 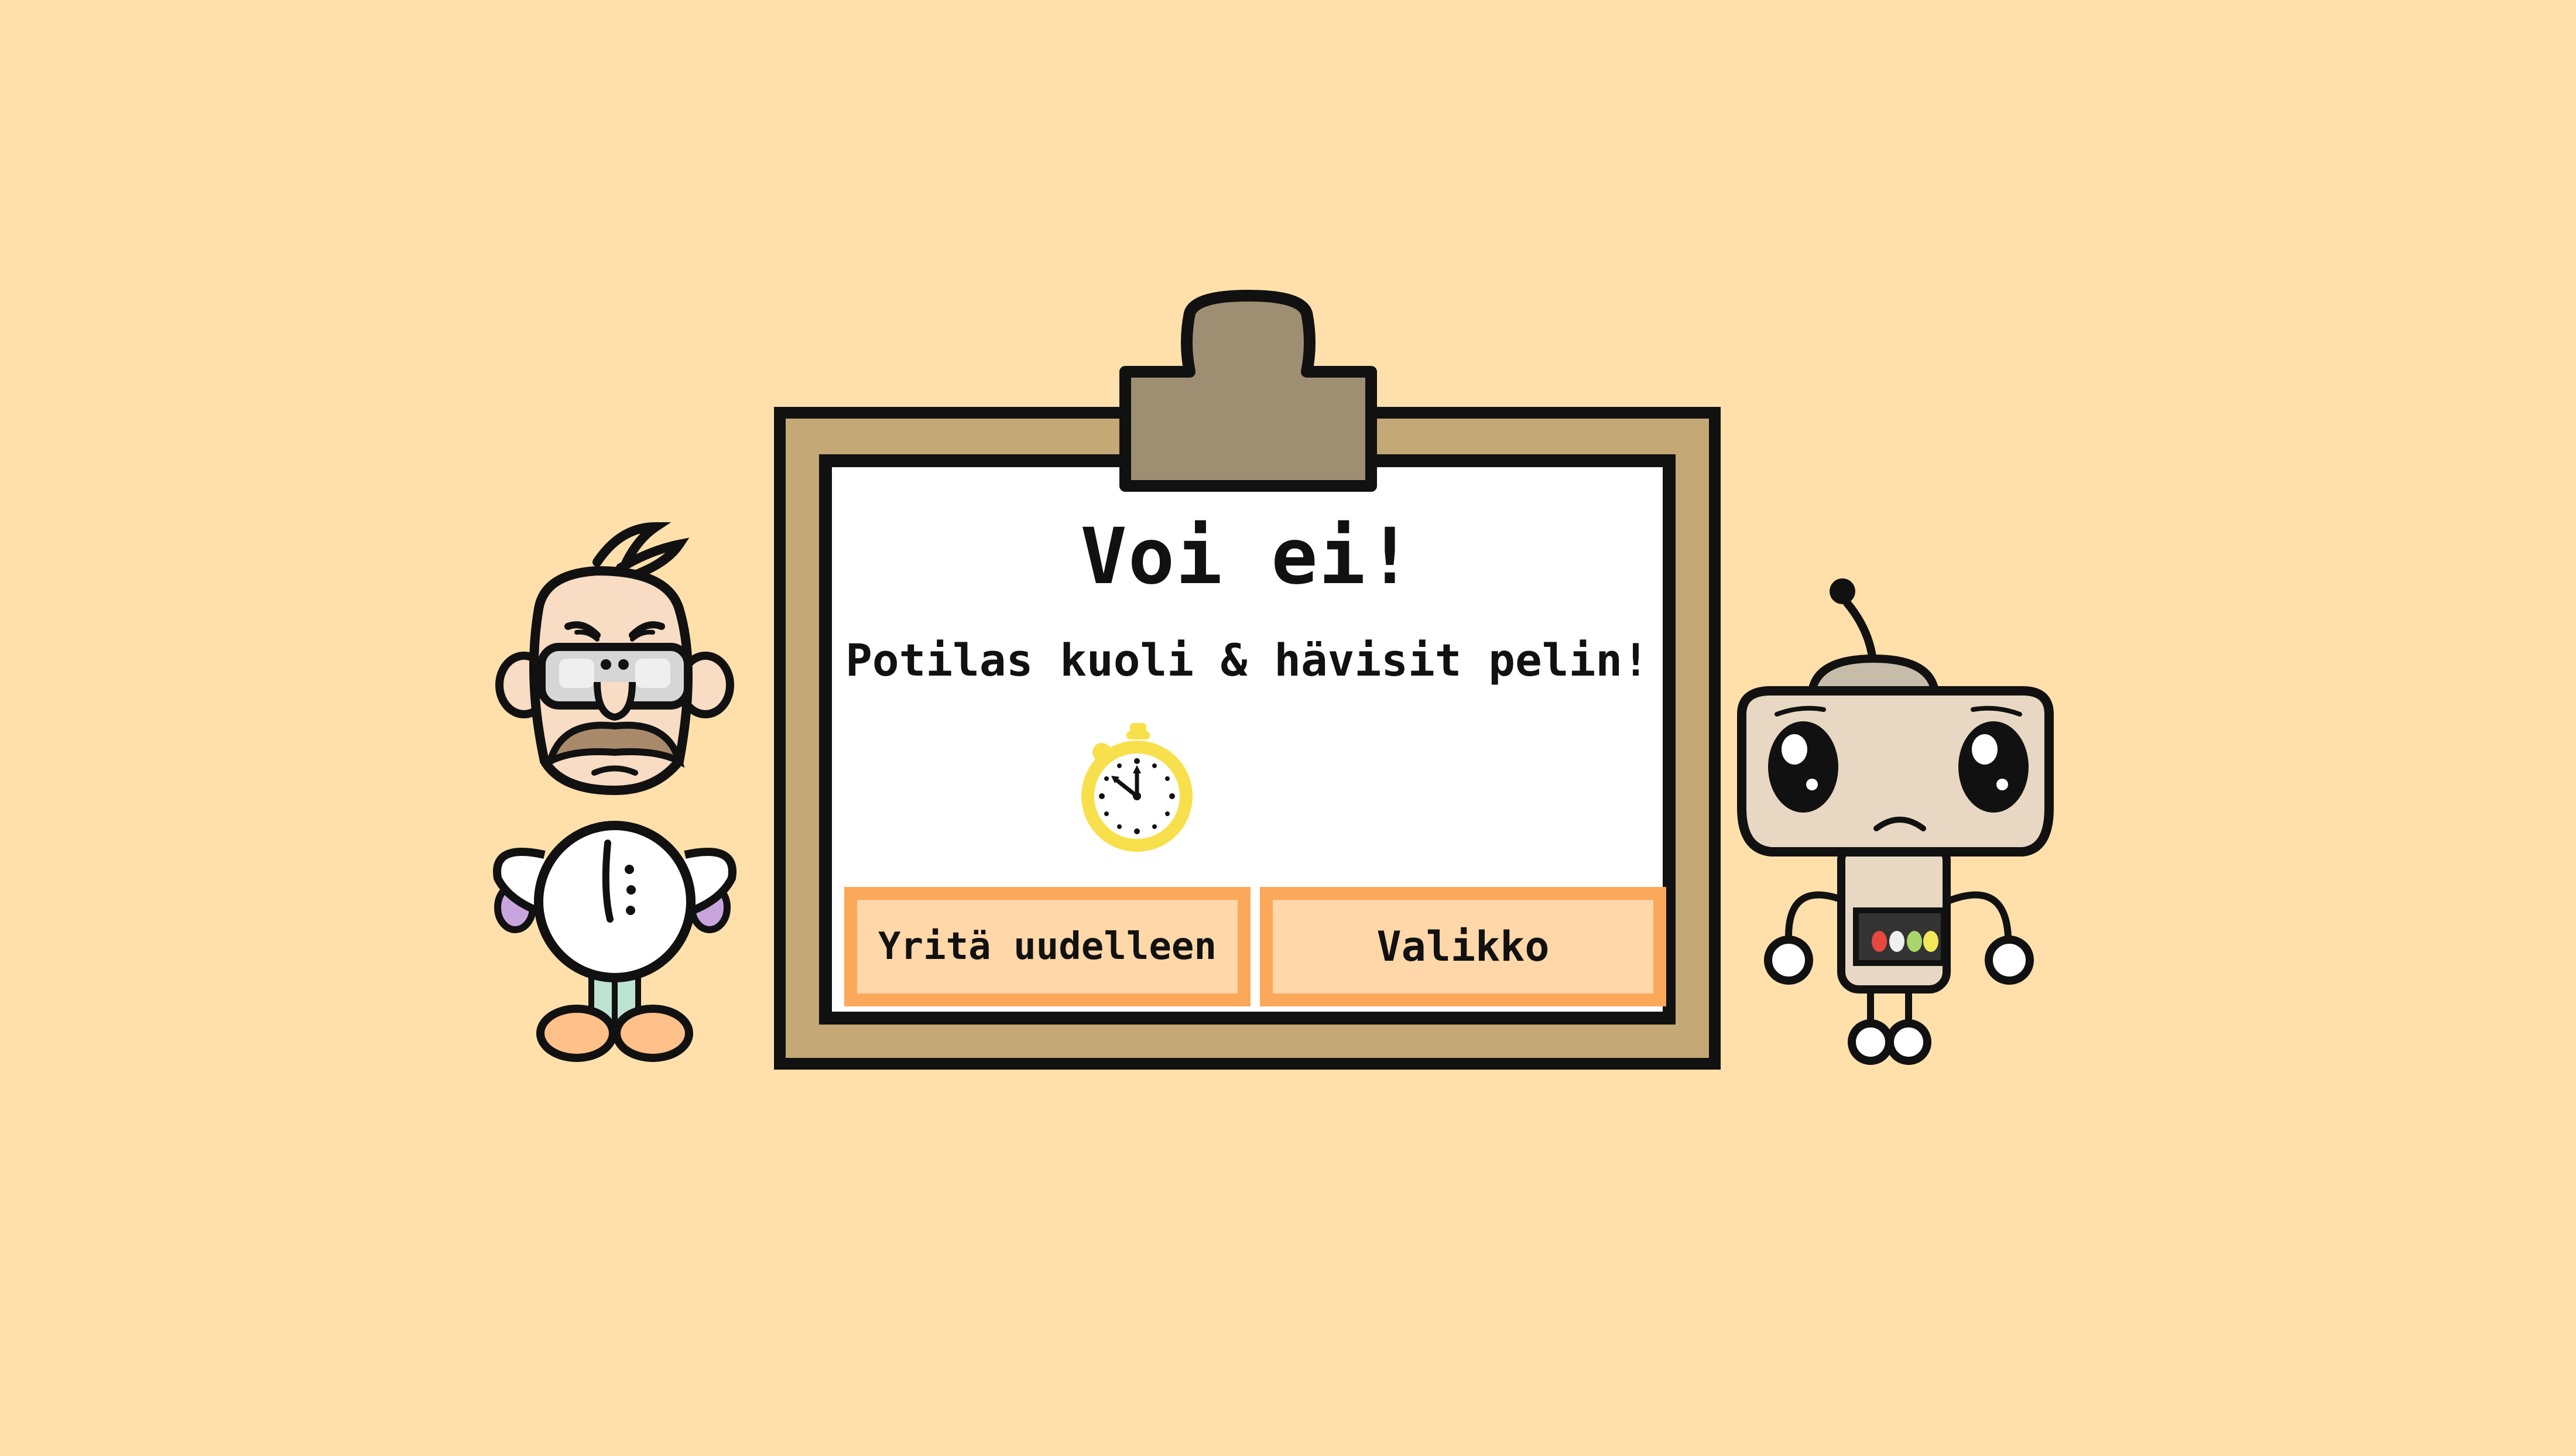 What do you see at coordinates (1247, 660) in the screenshot?
I see `dialog-message: Potilas kuoli & hävisit pelin!` at bounding box center [1247, 660].